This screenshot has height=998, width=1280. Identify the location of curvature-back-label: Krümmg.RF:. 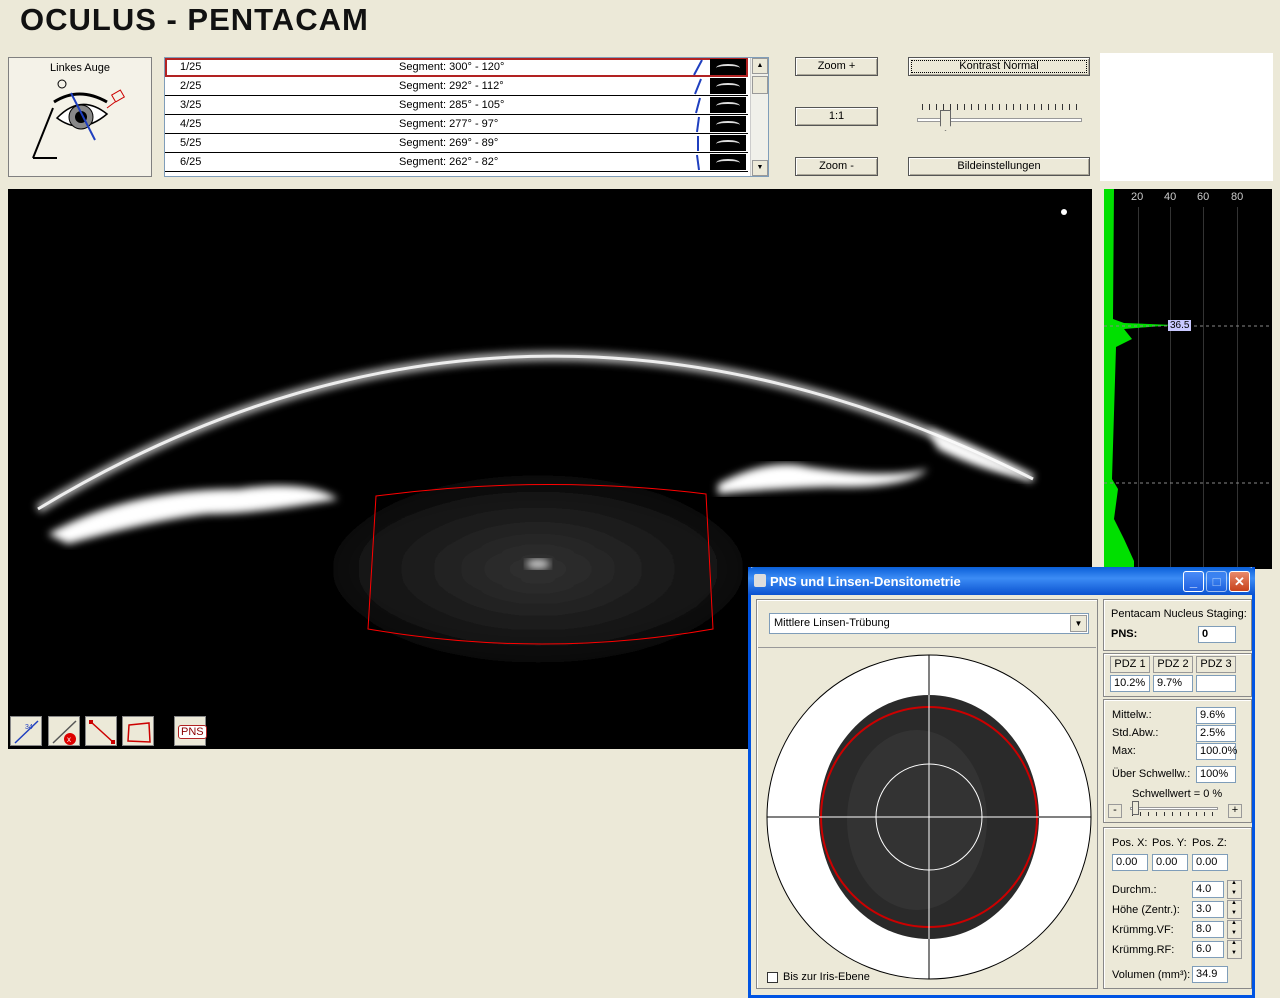
(1143, 950).